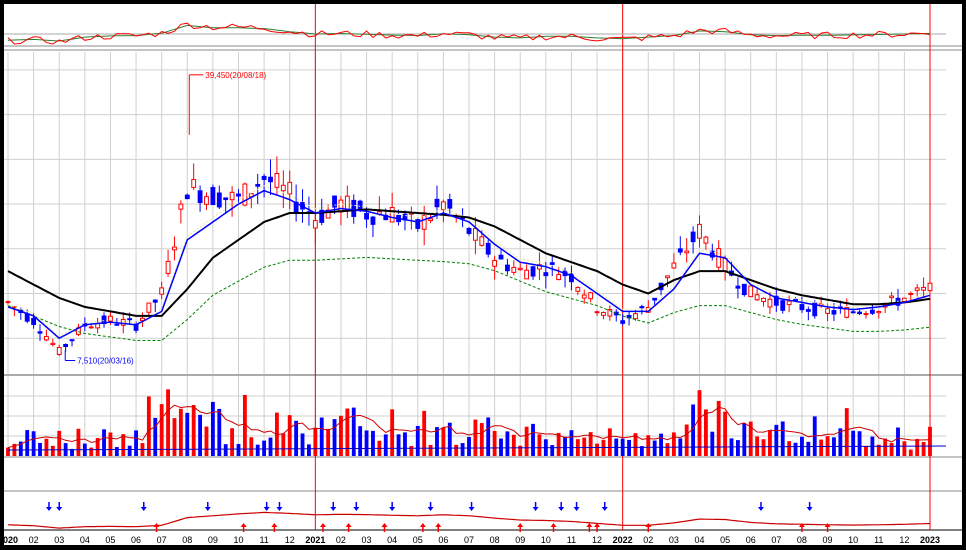 The width and height of the screenshot is (966, 550). What do you see at coordinates (162, 540) in the screenshot?
I see `x-tick-label: 07` at bounding box center [162, 540].